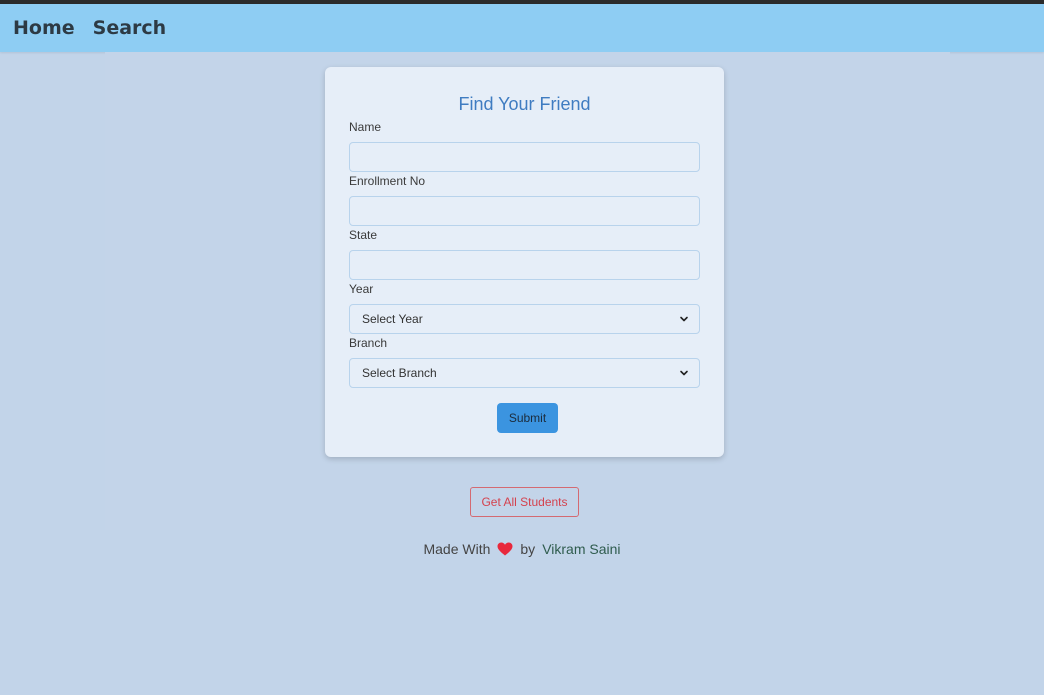 The height and width of the screenshot is (695, 1044). Describe the element at coordinates (363, 235) in the screenshot. I see `state-label: State` at that location.